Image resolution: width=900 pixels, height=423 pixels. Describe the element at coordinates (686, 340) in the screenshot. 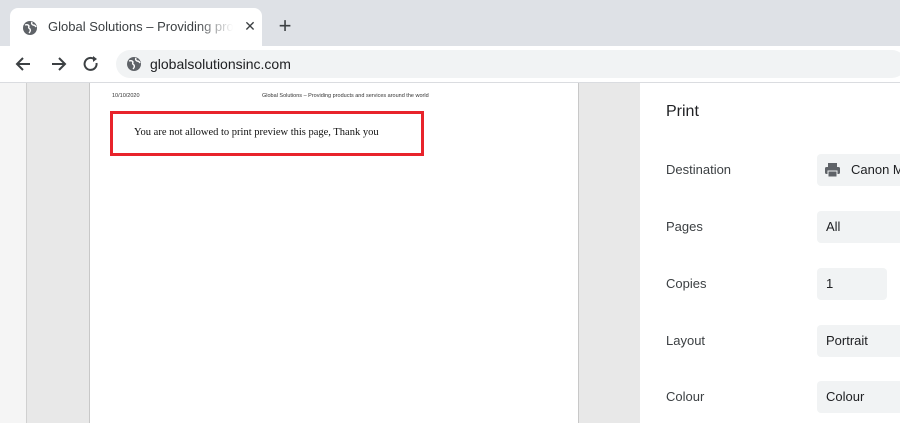

I see `layout-label: Layout` at that location.